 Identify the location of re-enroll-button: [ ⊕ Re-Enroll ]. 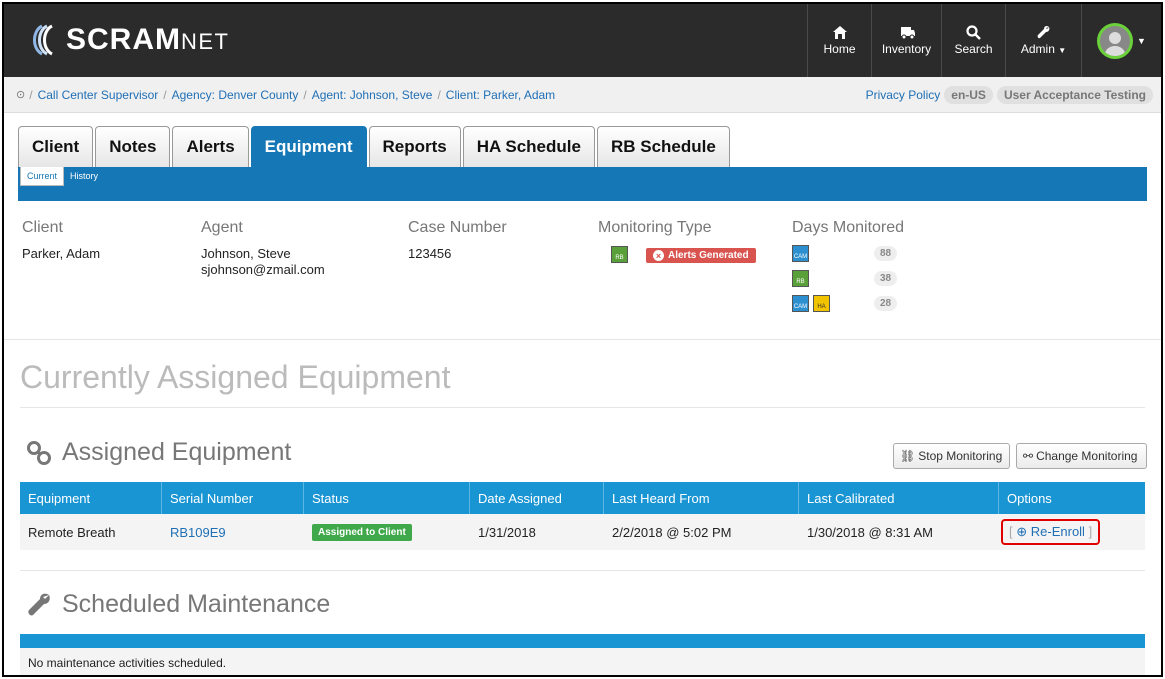
(1051, 532).